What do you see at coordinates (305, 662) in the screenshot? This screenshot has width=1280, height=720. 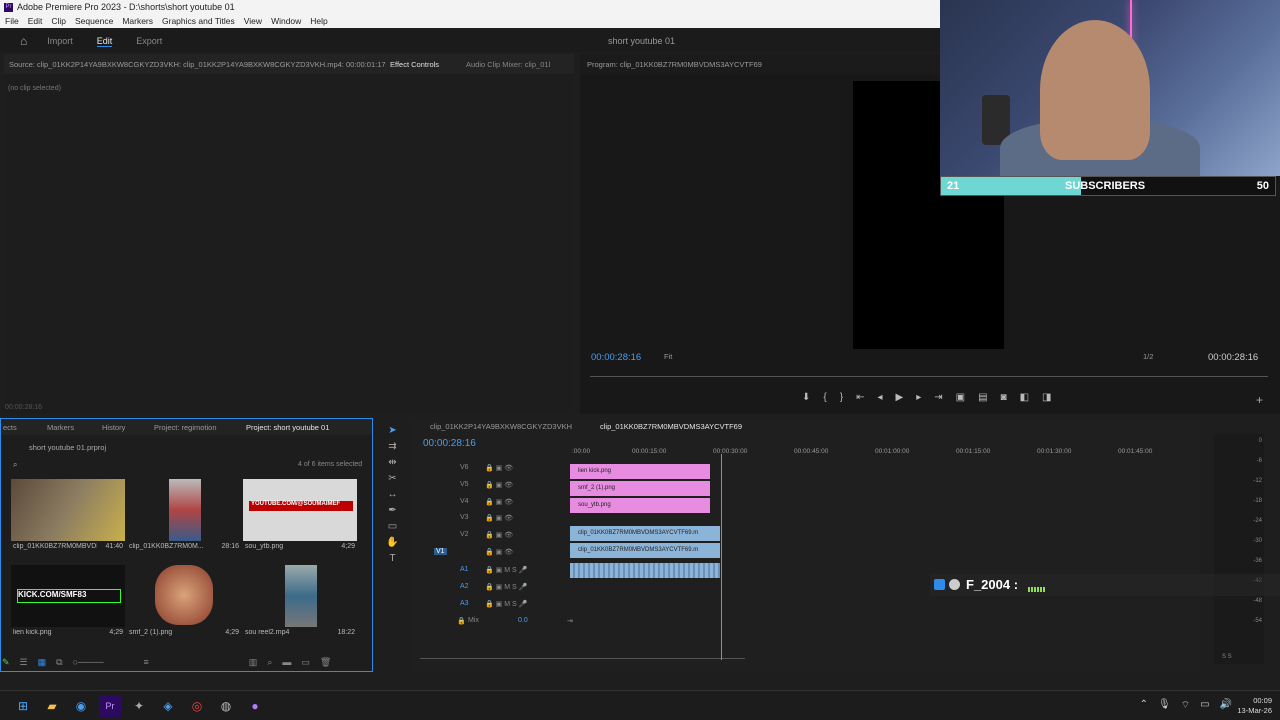 I see `new-item-icon: ▭` at bounding box center [305, 662].